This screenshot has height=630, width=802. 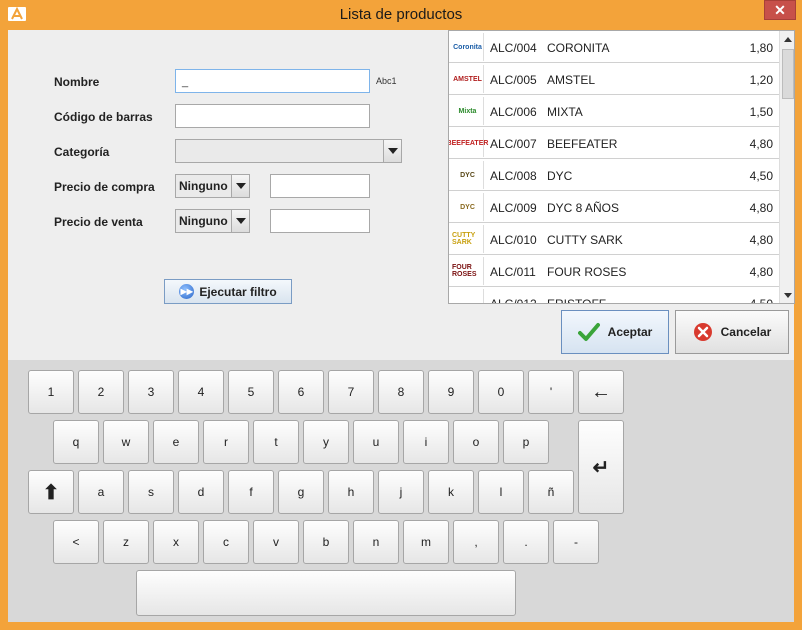 What do you see at coordinates (761, 80) in the screenshot?
I see `product-price: 1,20` at bounding box center [761, 80].